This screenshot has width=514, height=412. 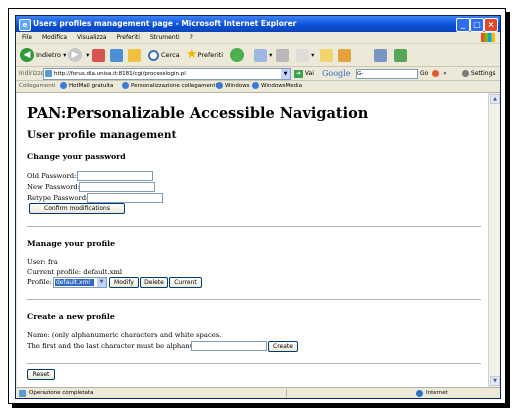 What do you see at coordinates (154, 282) in the screenshot?
I see `delete-button: Delete` at bounding box center [154, 282].